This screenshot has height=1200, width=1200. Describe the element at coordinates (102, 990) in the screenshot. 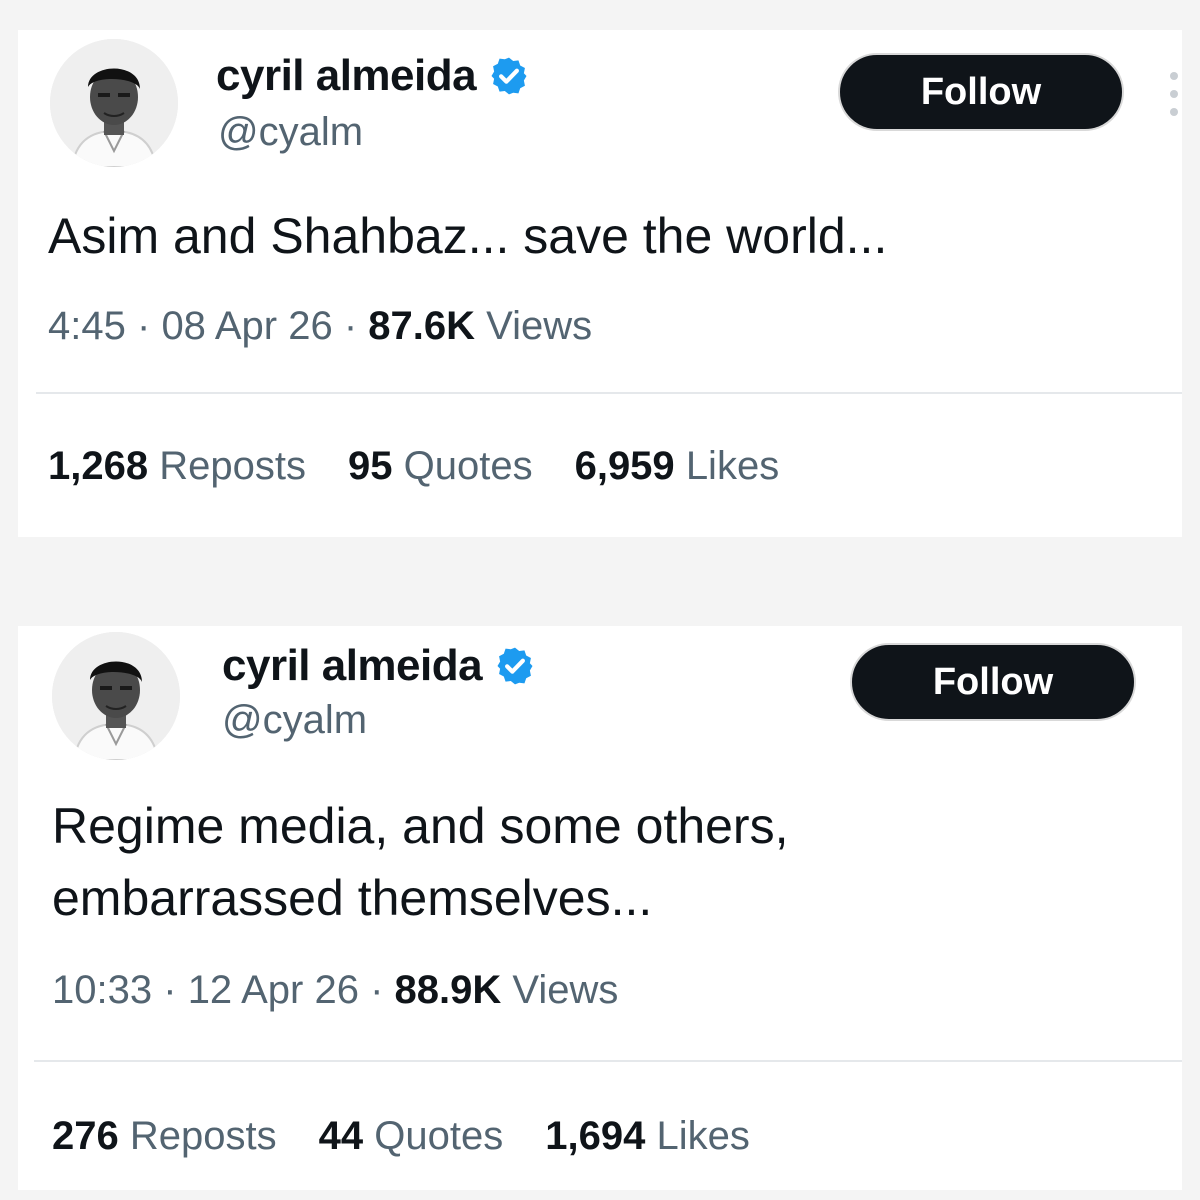

I see `tweet-time: 10:33` at that location.